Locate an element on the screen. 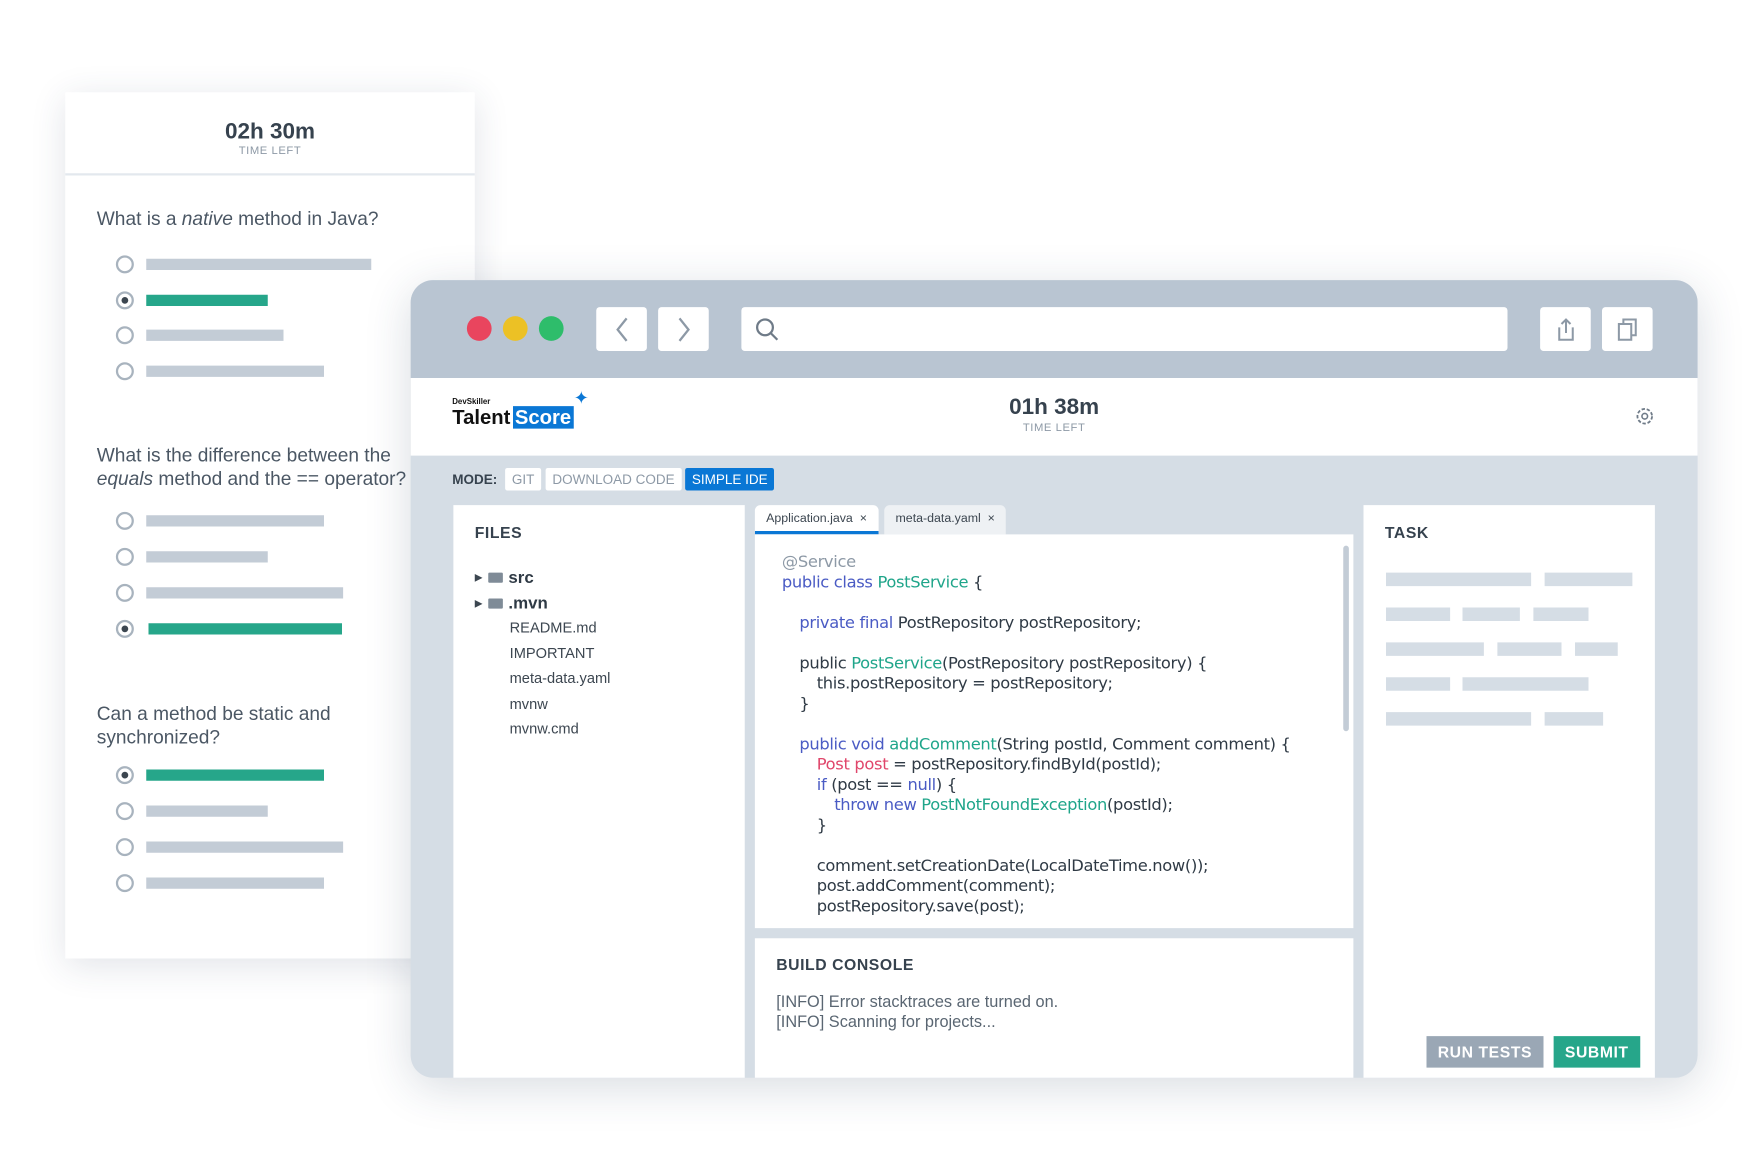 The width and height of the screenshot is (1764, 1170). code-token: { is located at coordinates (976, 582).